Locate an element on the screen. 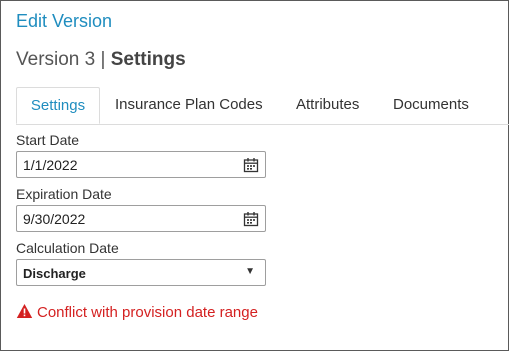 The height and width of the screenshot is (351, 509). calculation-date-label: Calculation Date is located at coordinates (67, 248).